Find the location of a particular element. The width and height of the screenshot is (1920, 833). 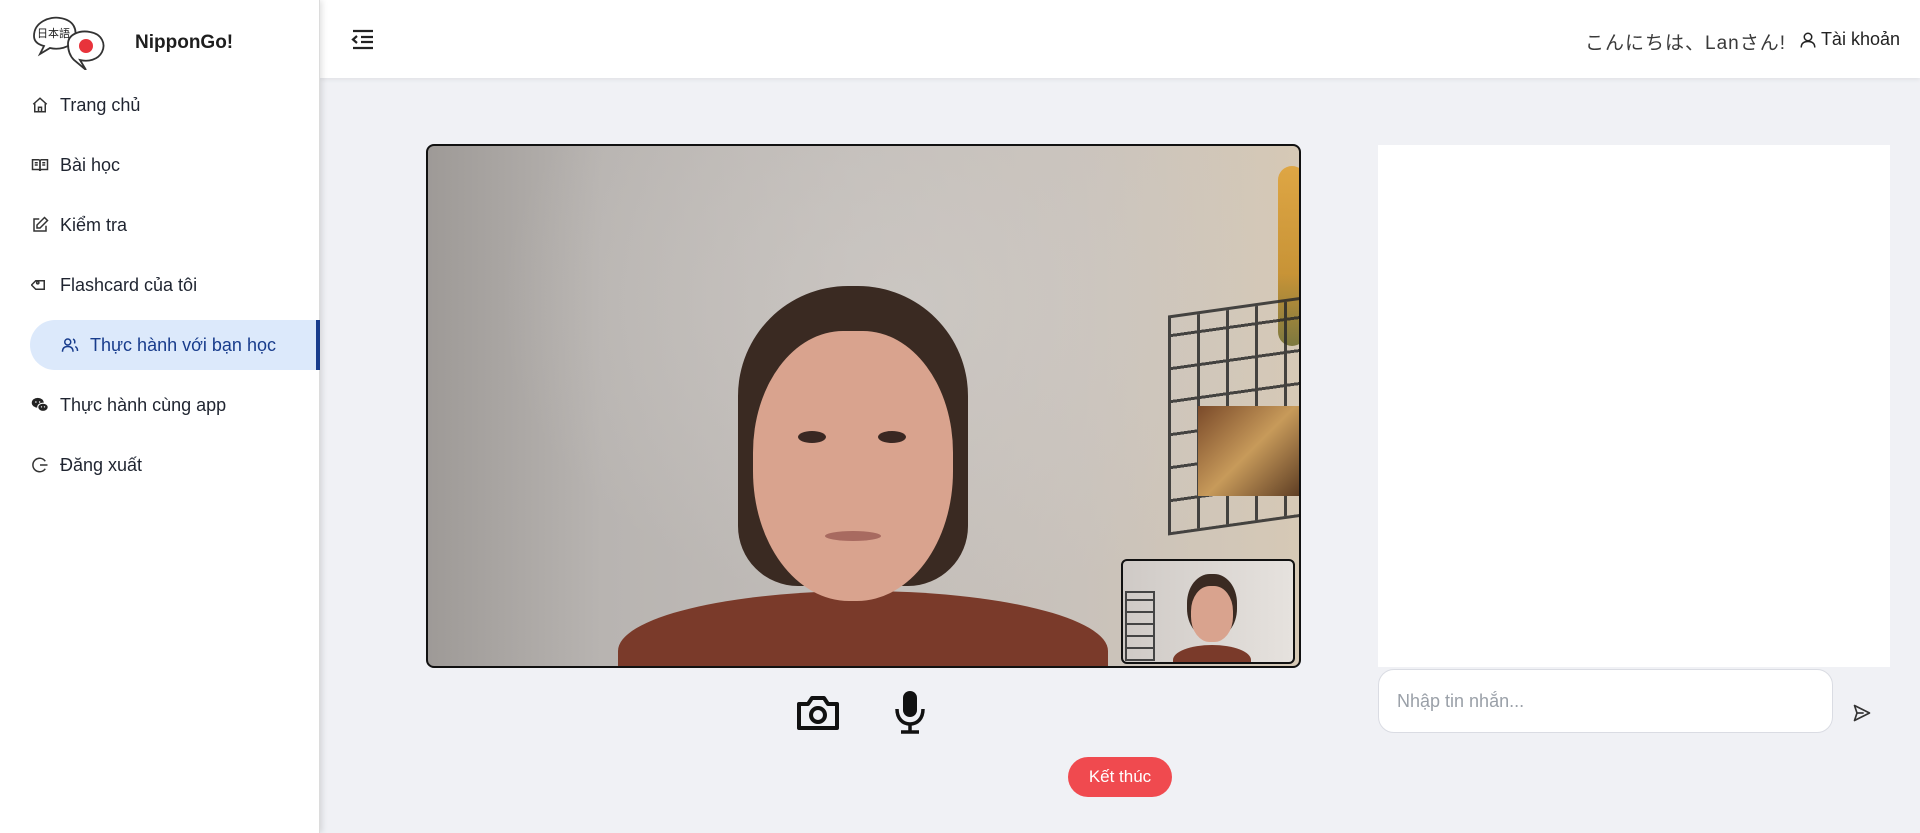

video-person-face is located at coordinates (853, 466).